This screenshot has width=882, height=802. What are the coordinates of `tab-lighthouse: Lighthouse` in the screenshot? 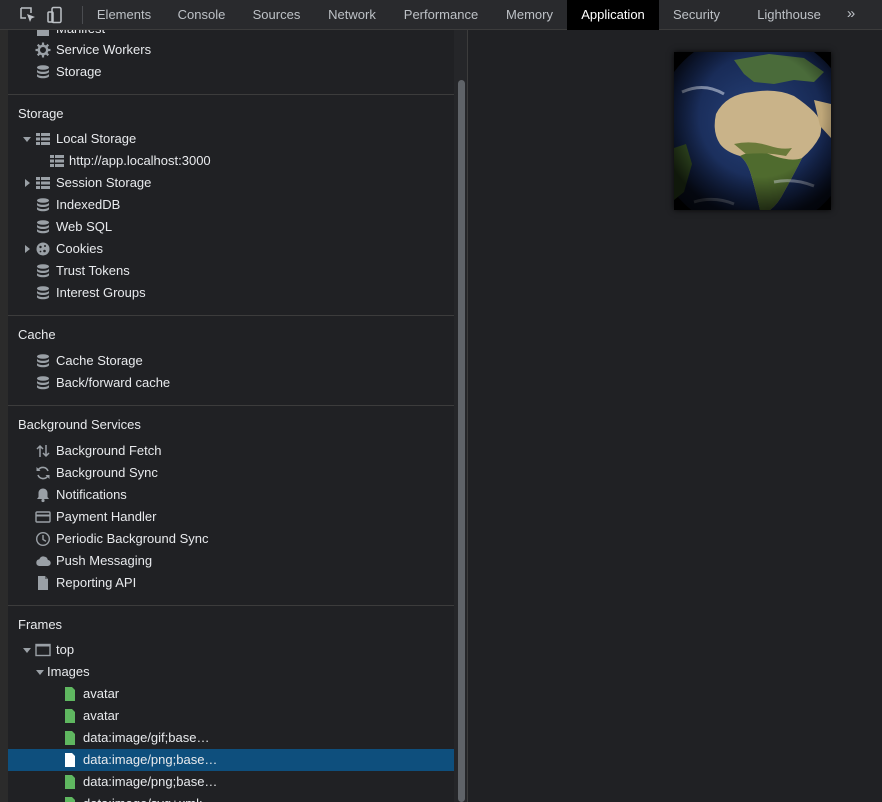 It's located at (789, 15).